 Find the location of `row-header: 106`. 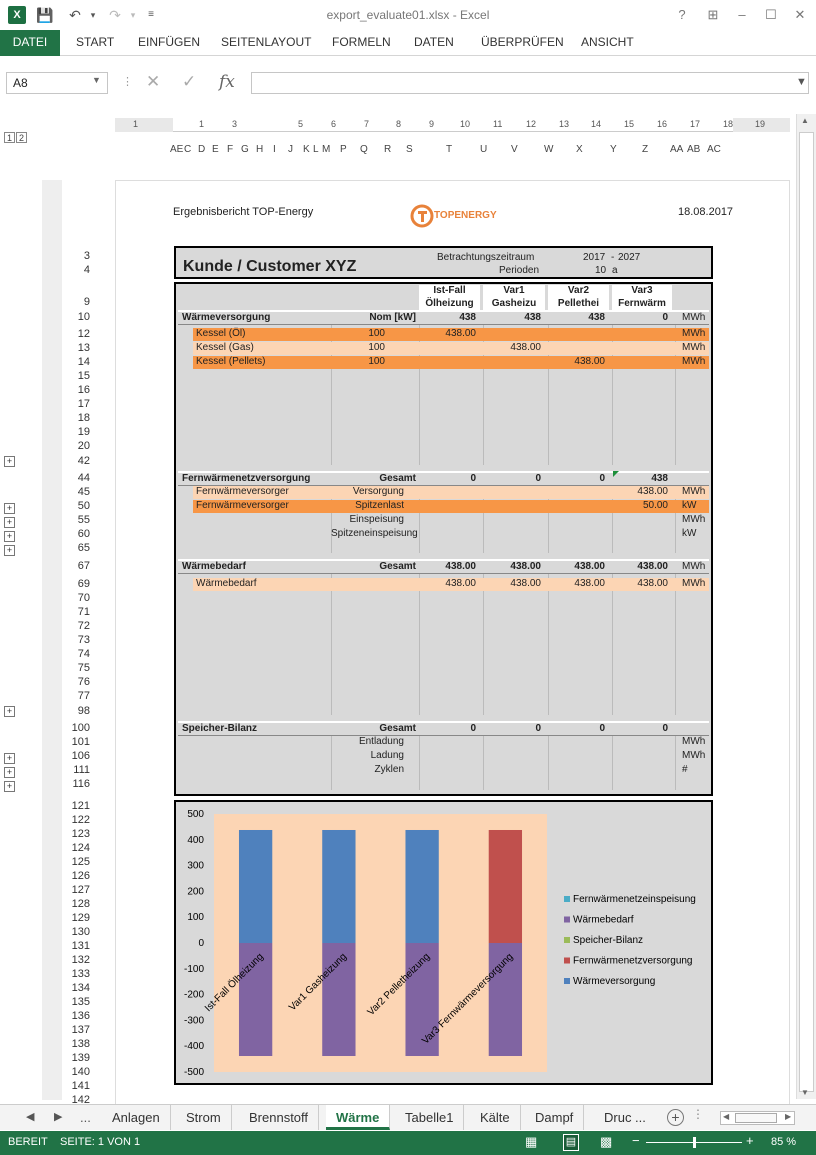

row-header: 106 is located at coordinates (81, 756).